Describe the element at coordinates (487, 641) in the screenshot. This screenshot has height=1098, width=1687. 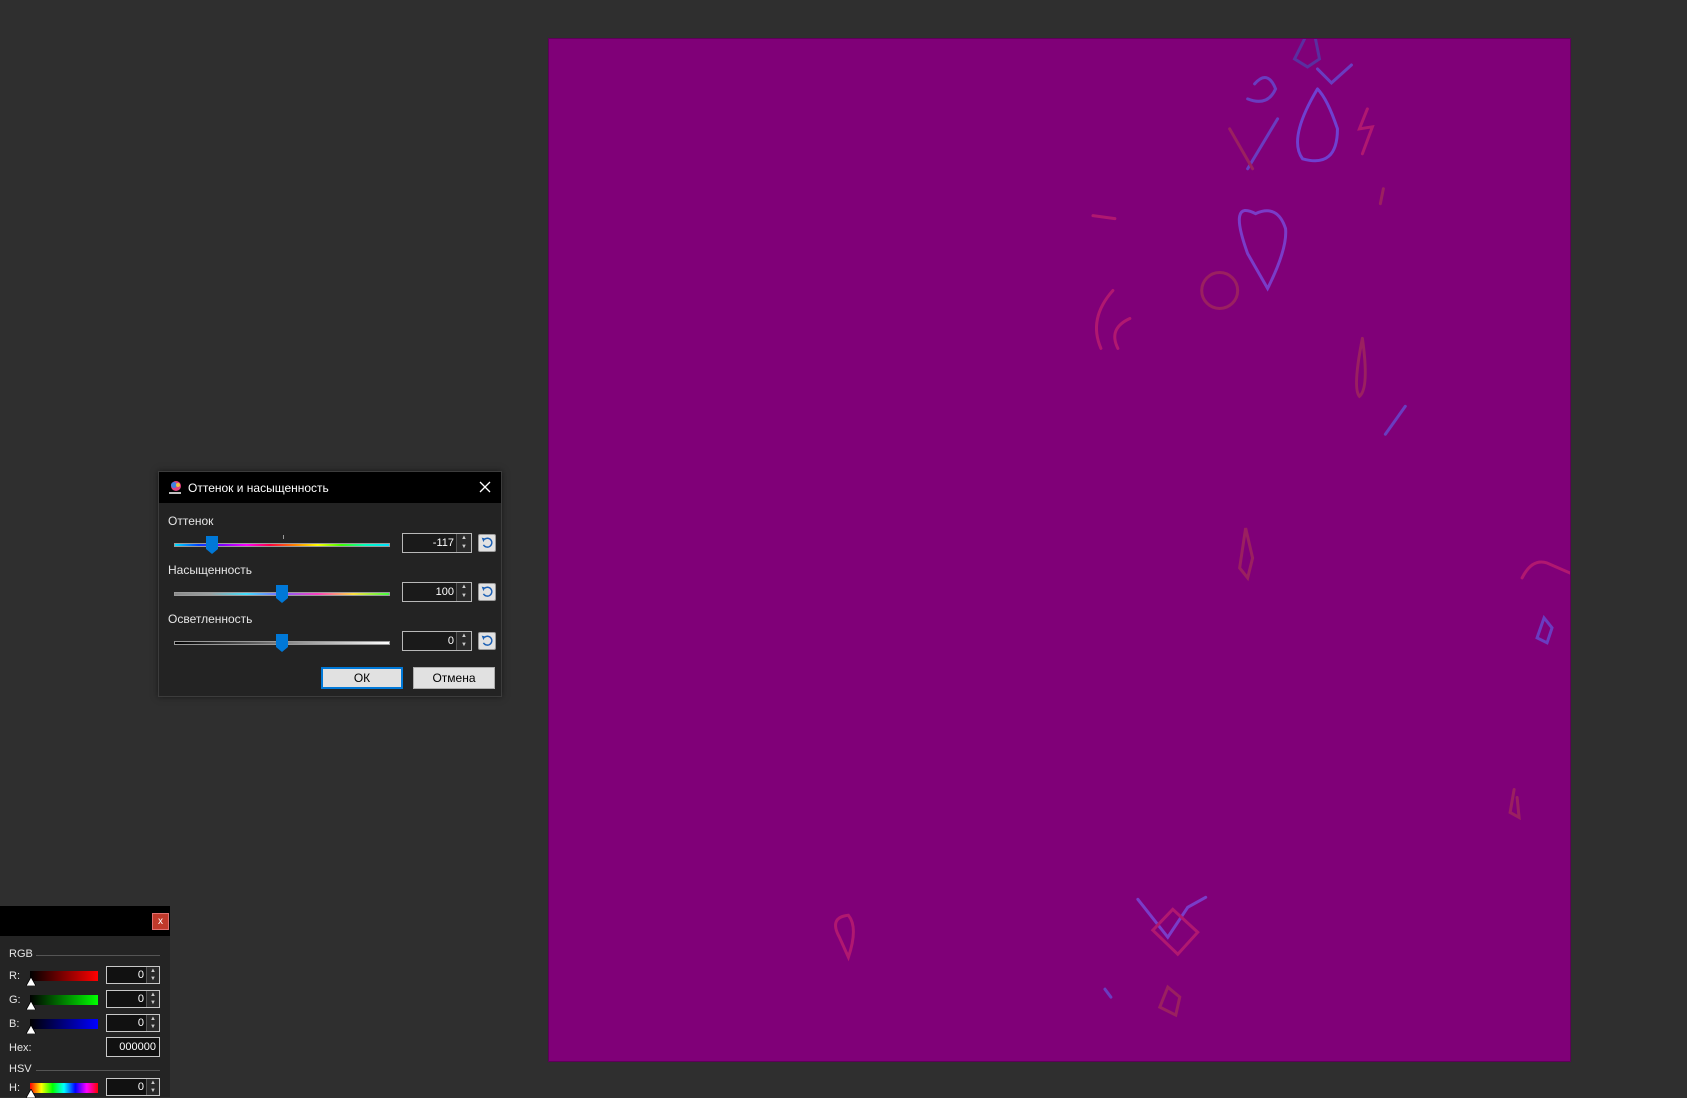
I see `lightness-reset-icon` at that location.